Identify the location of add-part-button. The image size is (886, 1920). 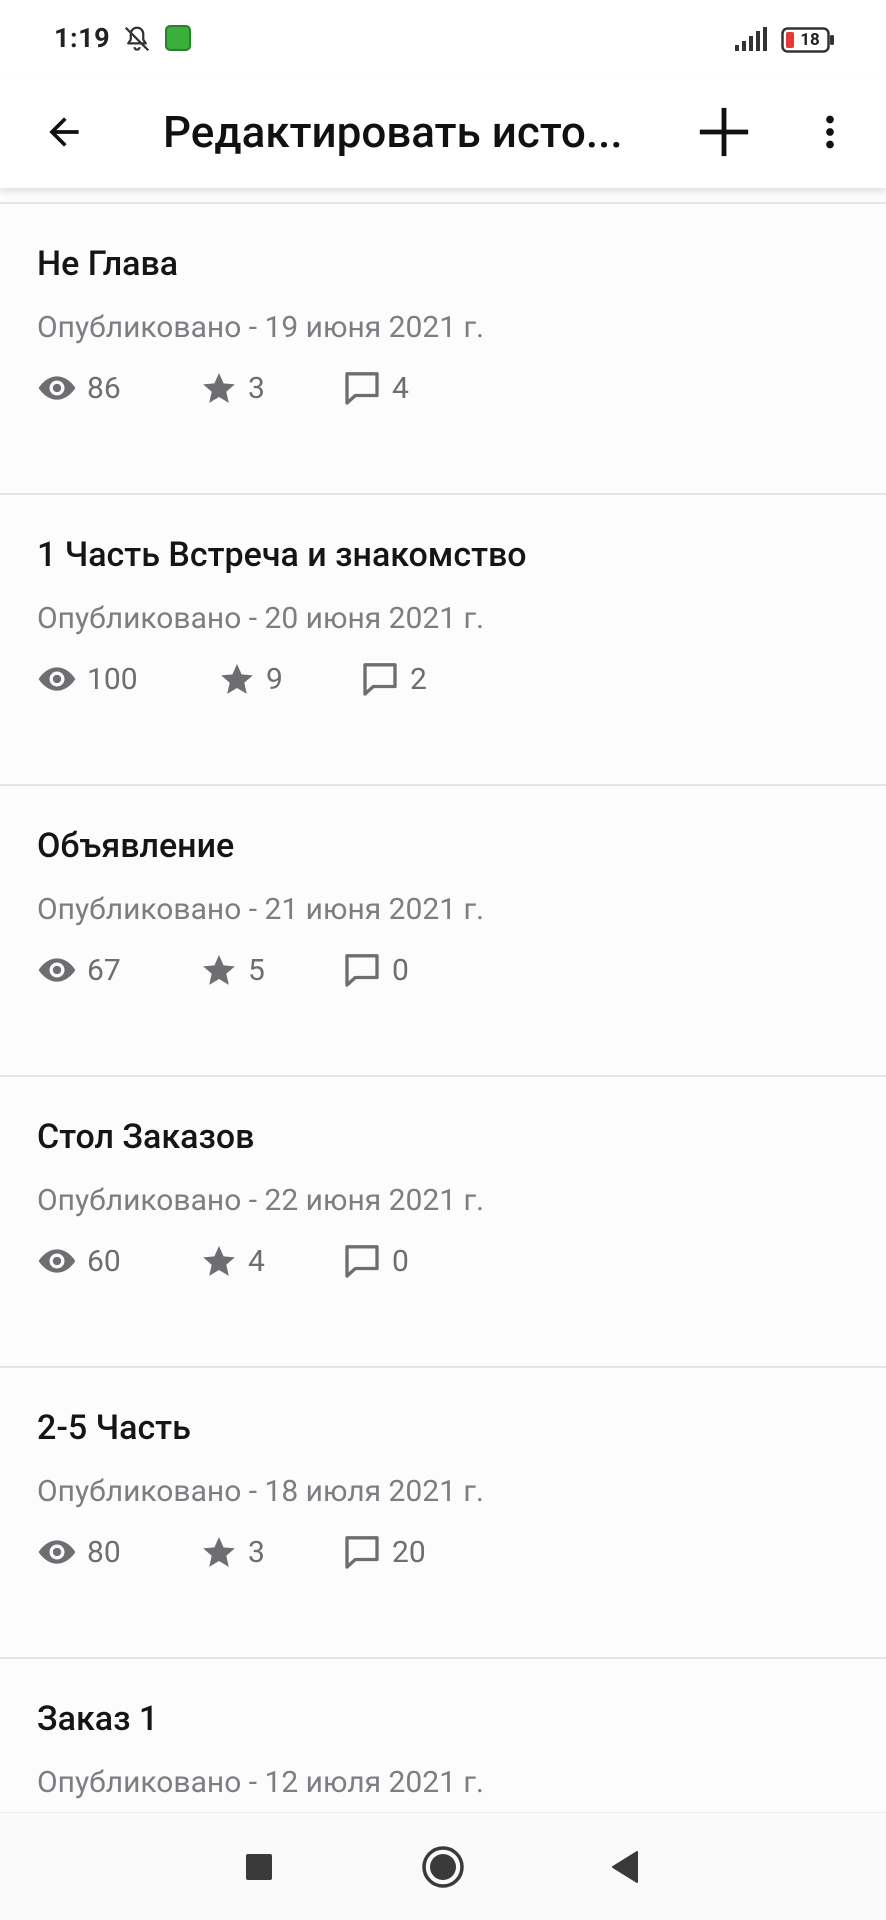
(724, 132).